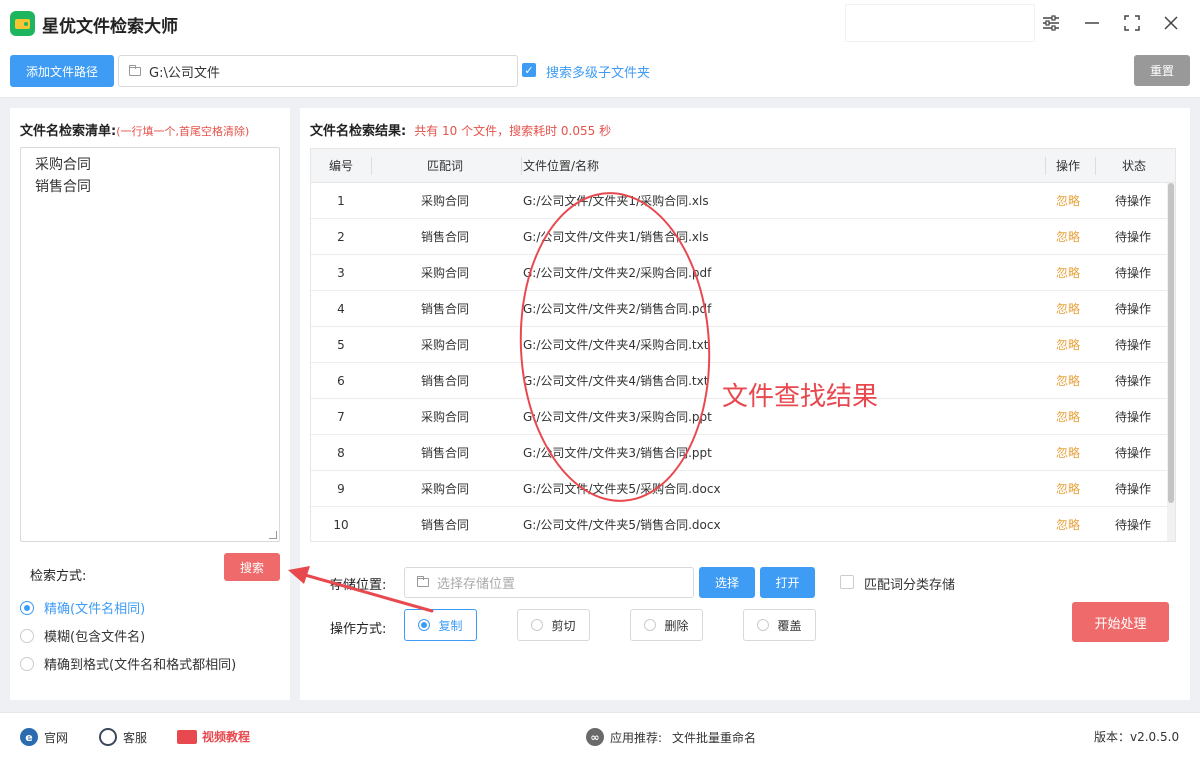  Describe the element at coordinates (739, 309) in the screenshot. I see `table-row: 4 销售合同 G:/公司文件/文件夹2/销售合同.pdf 忽略 待操作` at that location.